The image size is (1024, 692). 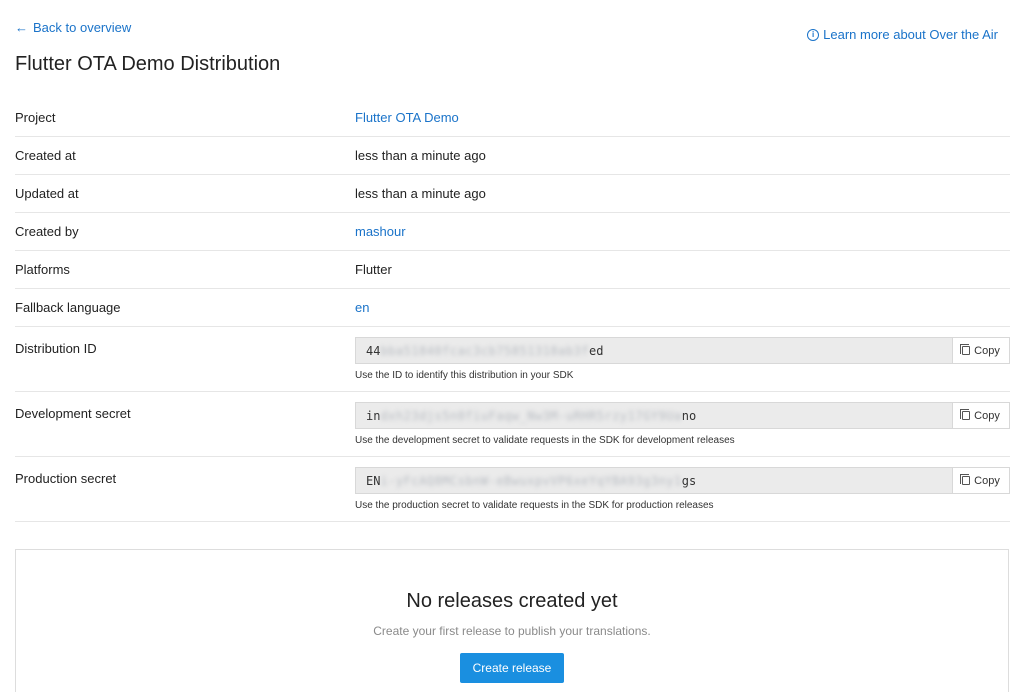 I want to click on secret-visible-start: 44, so click(x=373, y=350).